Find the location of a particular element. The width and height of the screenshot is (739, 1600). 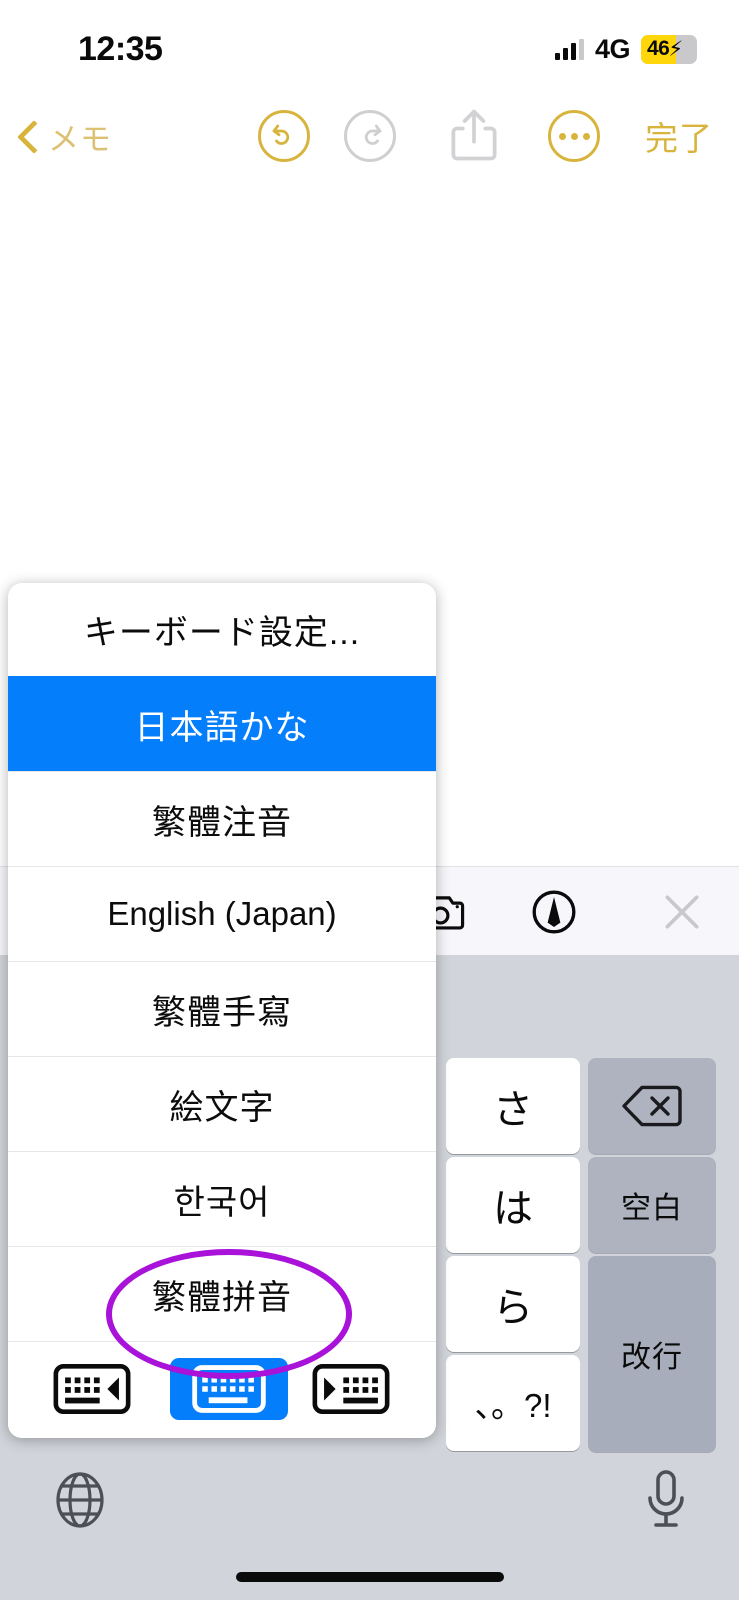

keyboard-layout-switcher is located at coordinates (222, 1389).